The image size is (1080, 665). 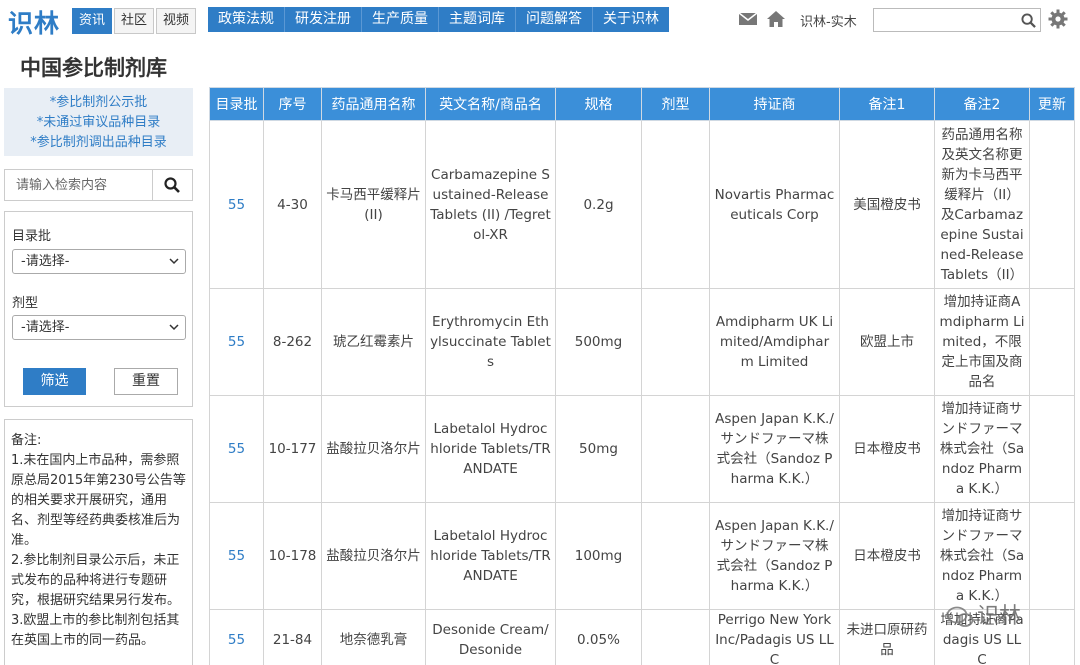 I want to click on cell-note1: 未进口原研药品, so click(x=887, y=637).